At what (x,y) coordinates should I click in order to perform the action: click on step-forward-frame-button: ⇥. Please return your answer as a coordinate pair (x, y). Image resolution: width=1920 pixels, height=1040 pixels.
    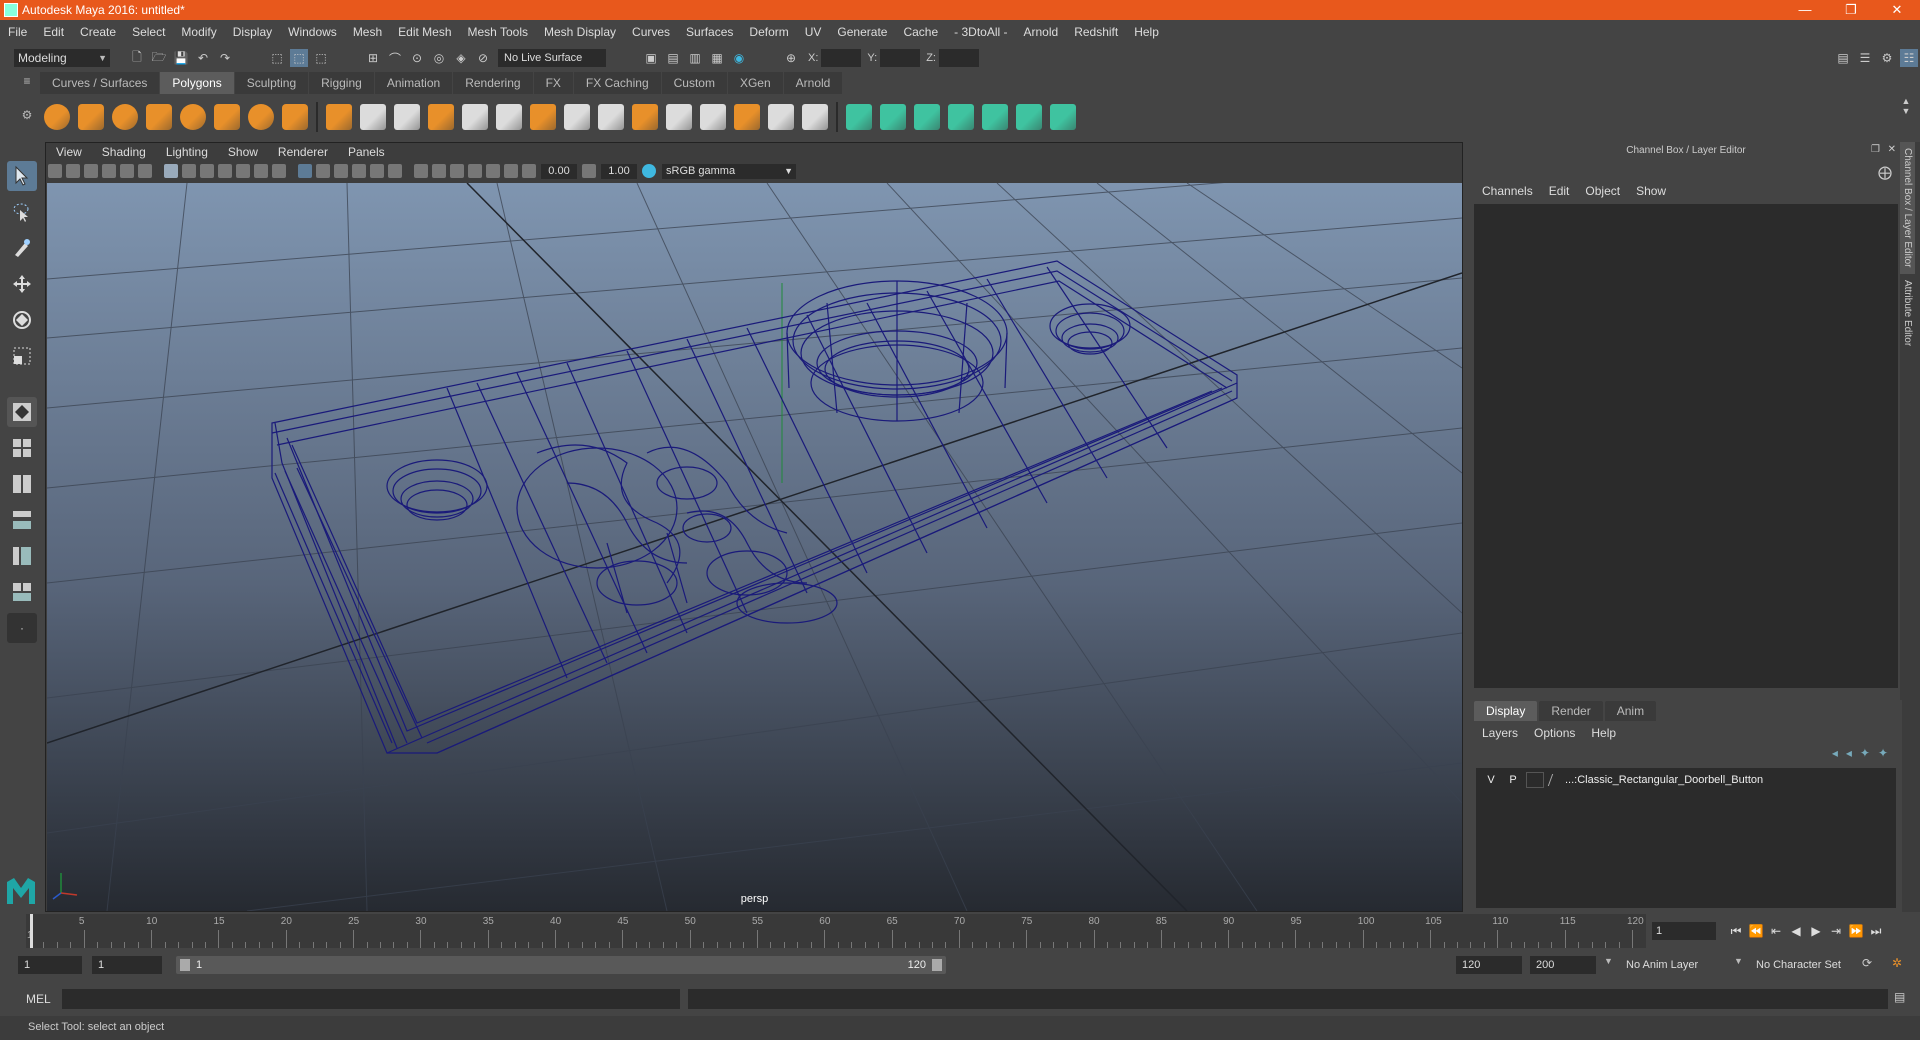
    Looking at the image, I should click on (1836, 931).